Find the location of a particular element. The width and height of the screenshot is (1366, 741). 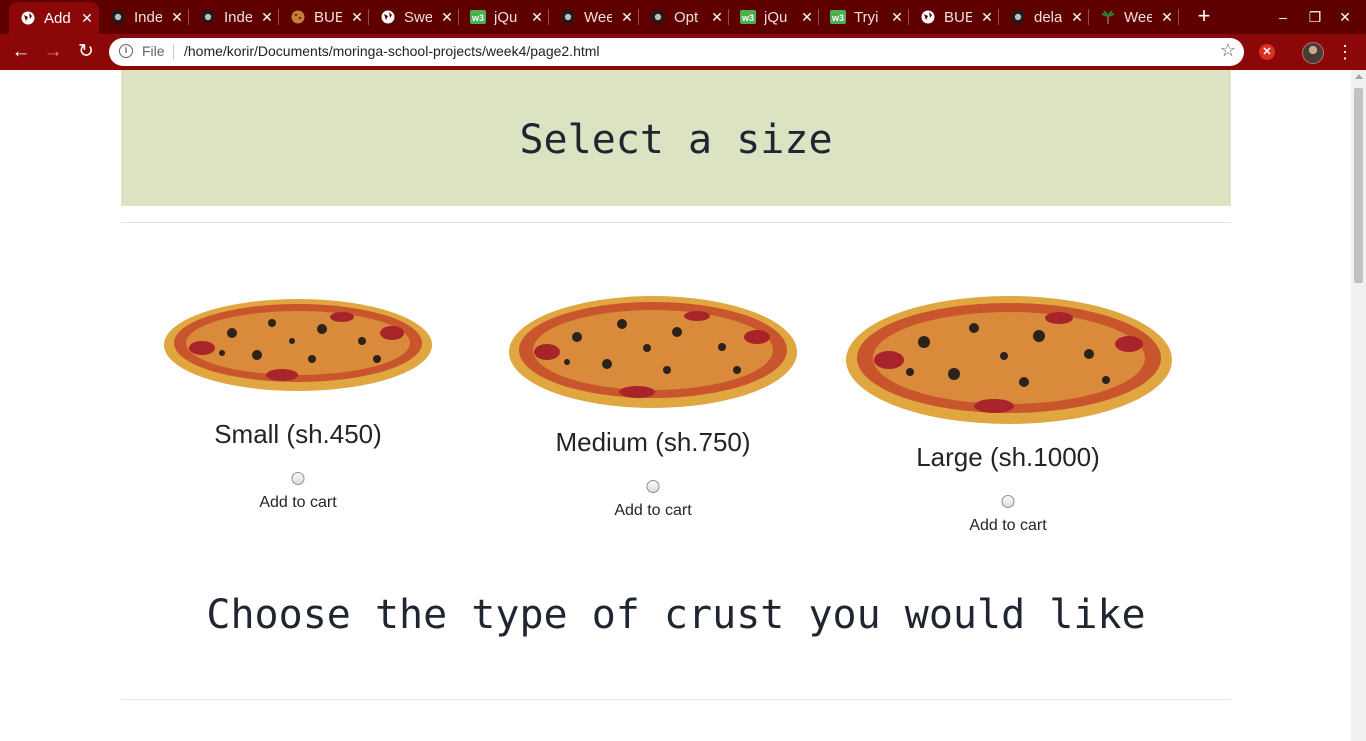

palm-icon is located at coordinates (1108, 17).